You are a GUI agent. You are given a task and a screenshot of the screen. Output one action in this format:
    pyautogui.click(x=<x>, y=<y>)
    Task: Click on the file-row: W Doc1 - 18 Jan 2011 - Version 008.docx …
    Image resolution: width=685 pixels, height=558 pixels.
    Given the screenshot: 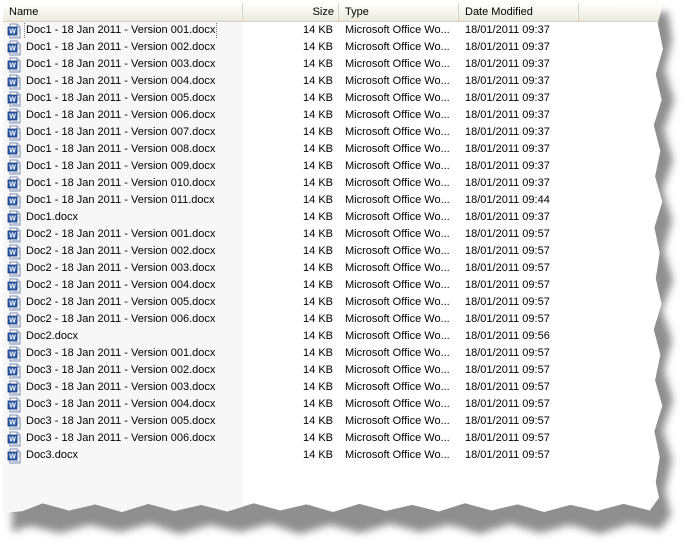 What is the action you would take?
    pyautogui.click(x=333, y=149)
    